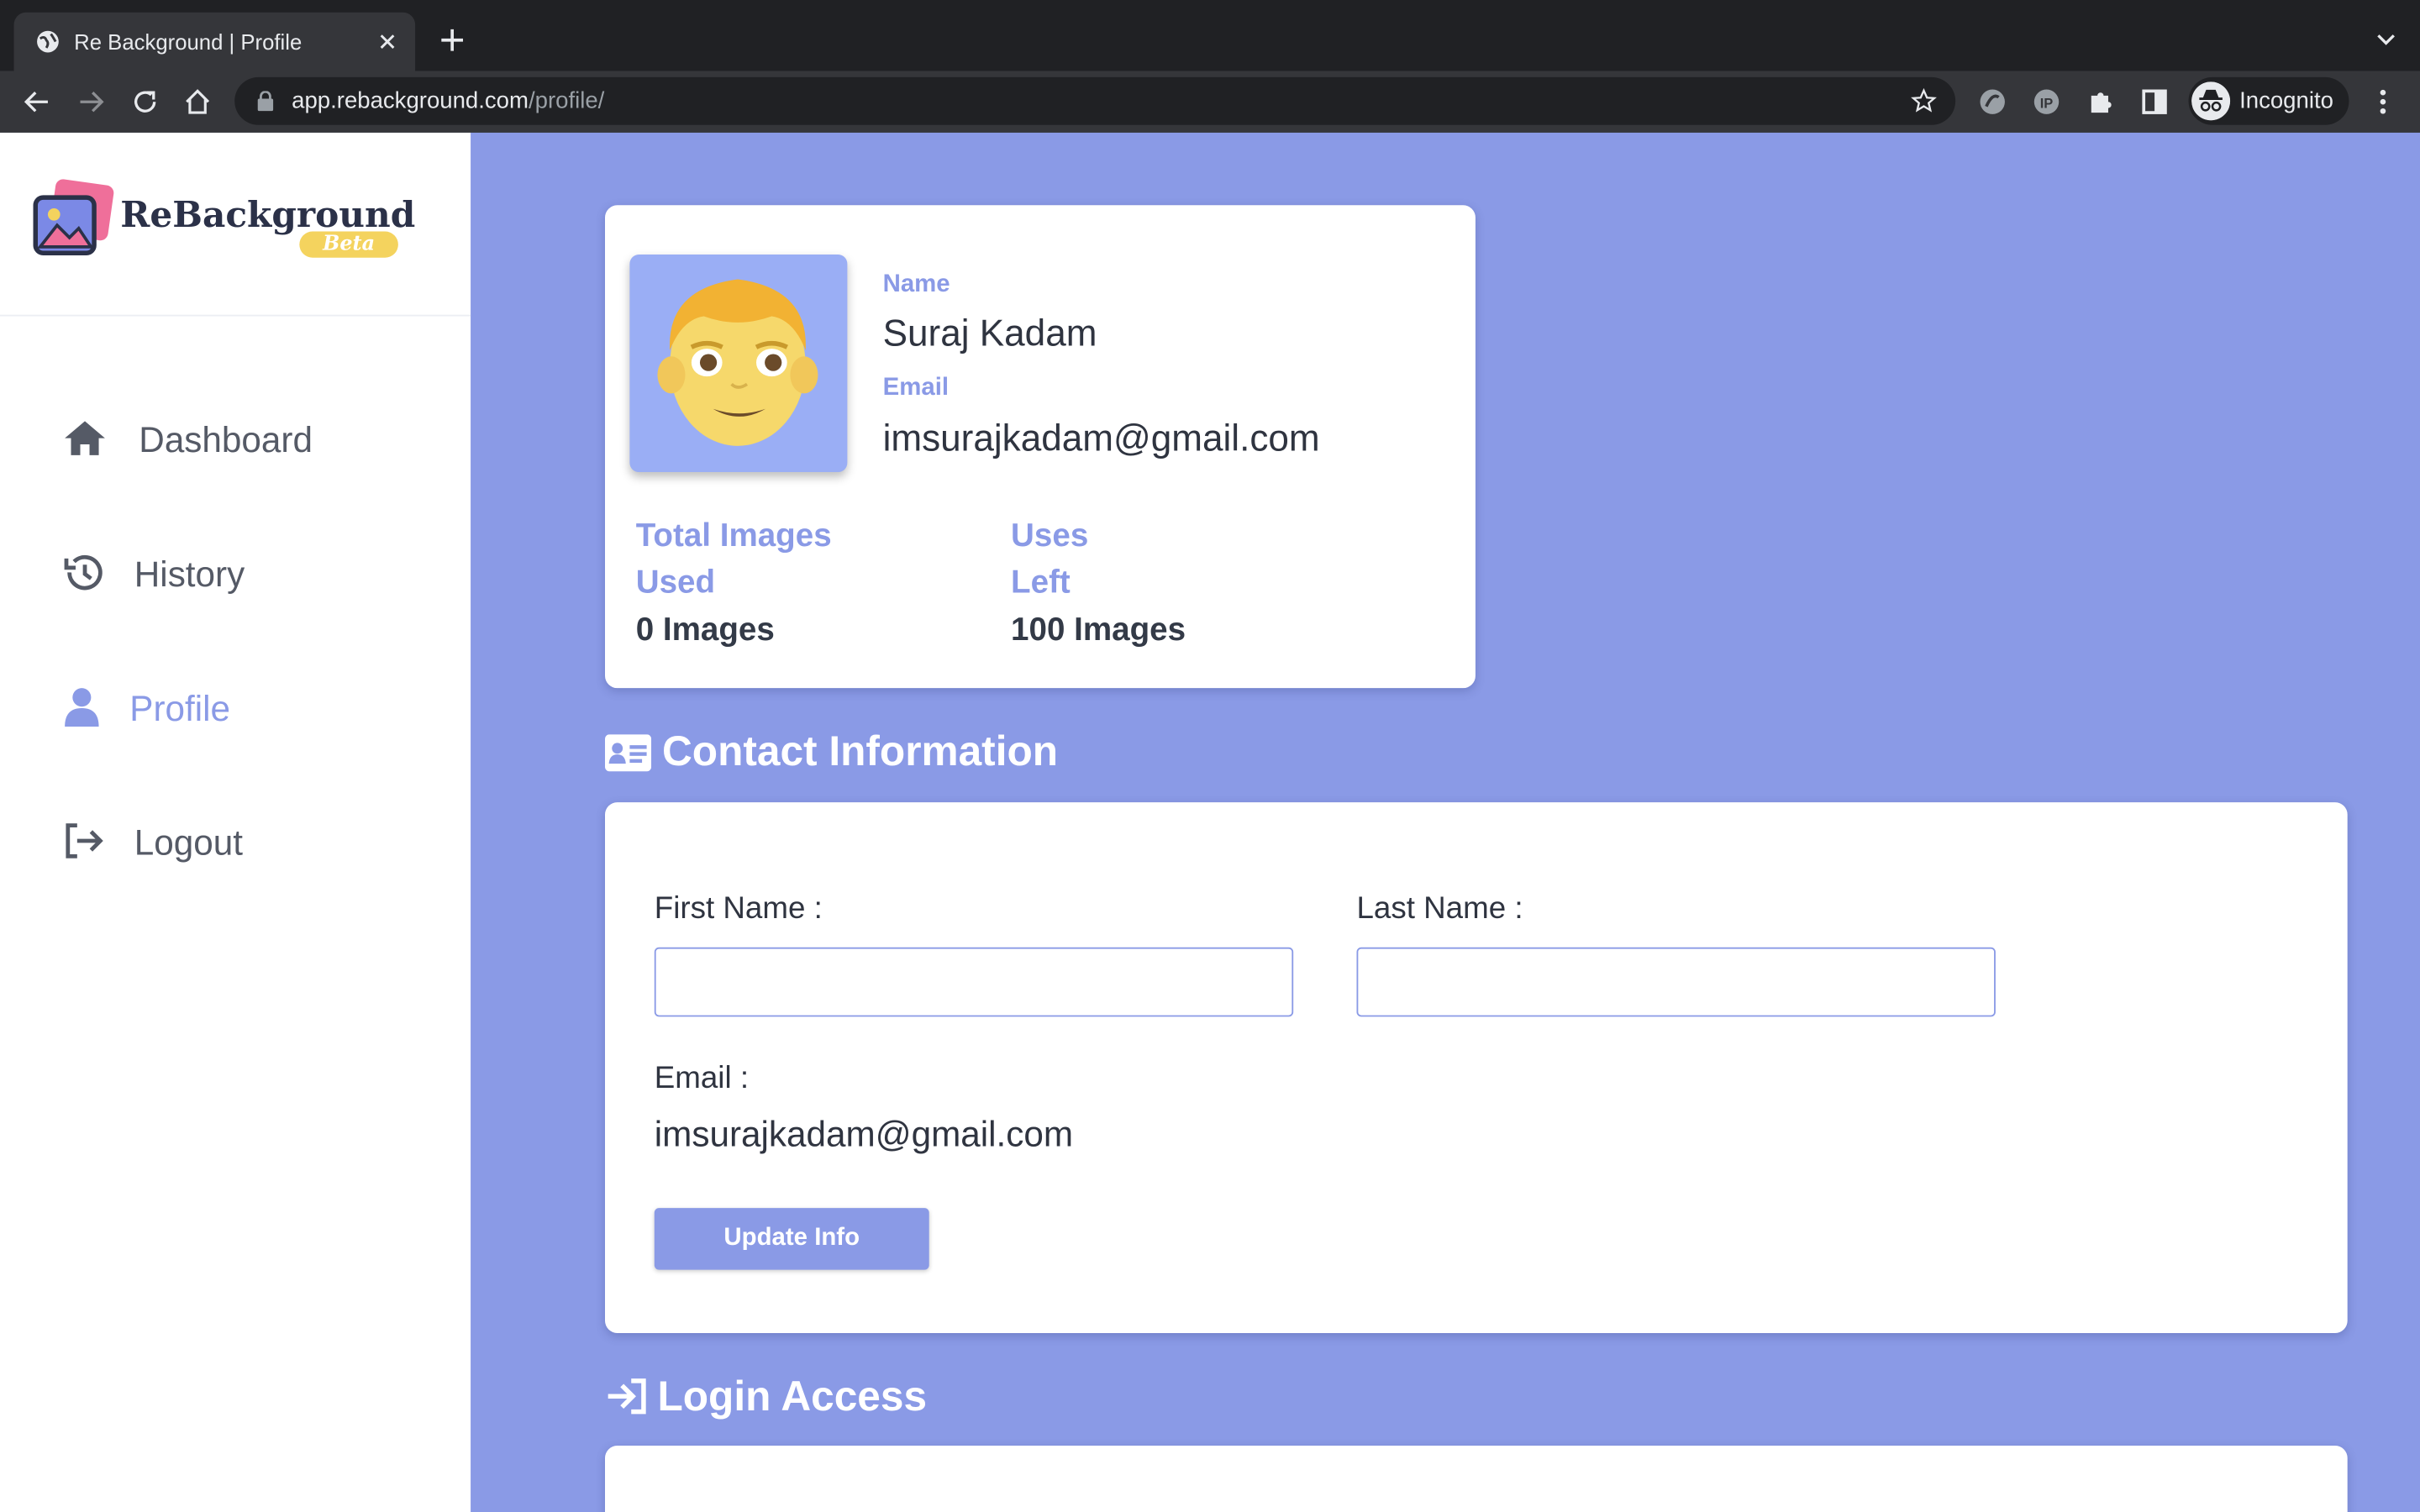 The height and width of the screenshot is (1512, 2420). I want to click on reload-icon, so click(144, 102).